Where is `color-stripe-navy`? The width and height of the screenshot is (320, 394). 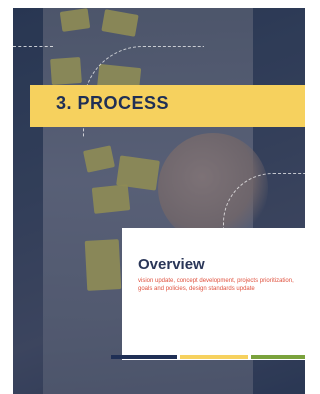 color-stripe-navy is located at coordinates (144, 357).